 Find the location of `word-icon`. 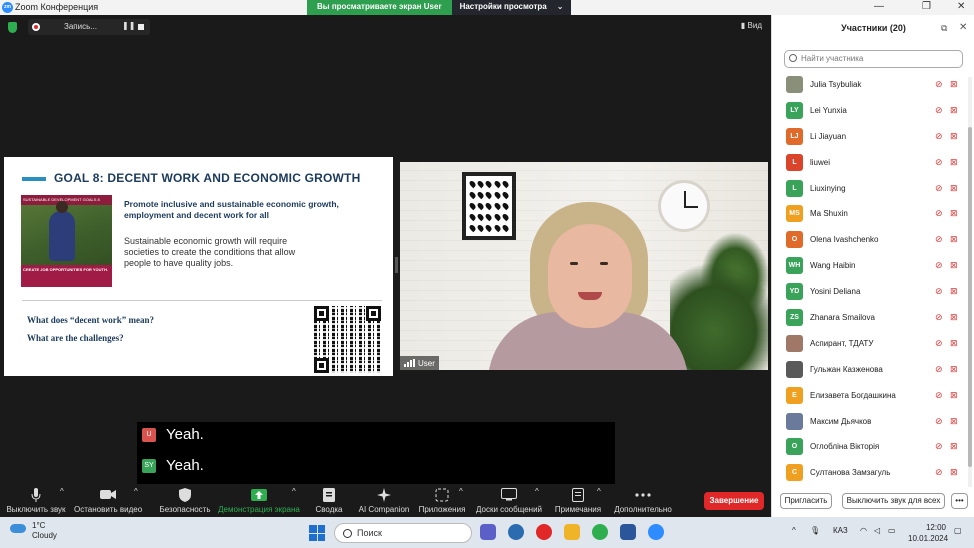

word-icon is located at coordinates (628, 532).